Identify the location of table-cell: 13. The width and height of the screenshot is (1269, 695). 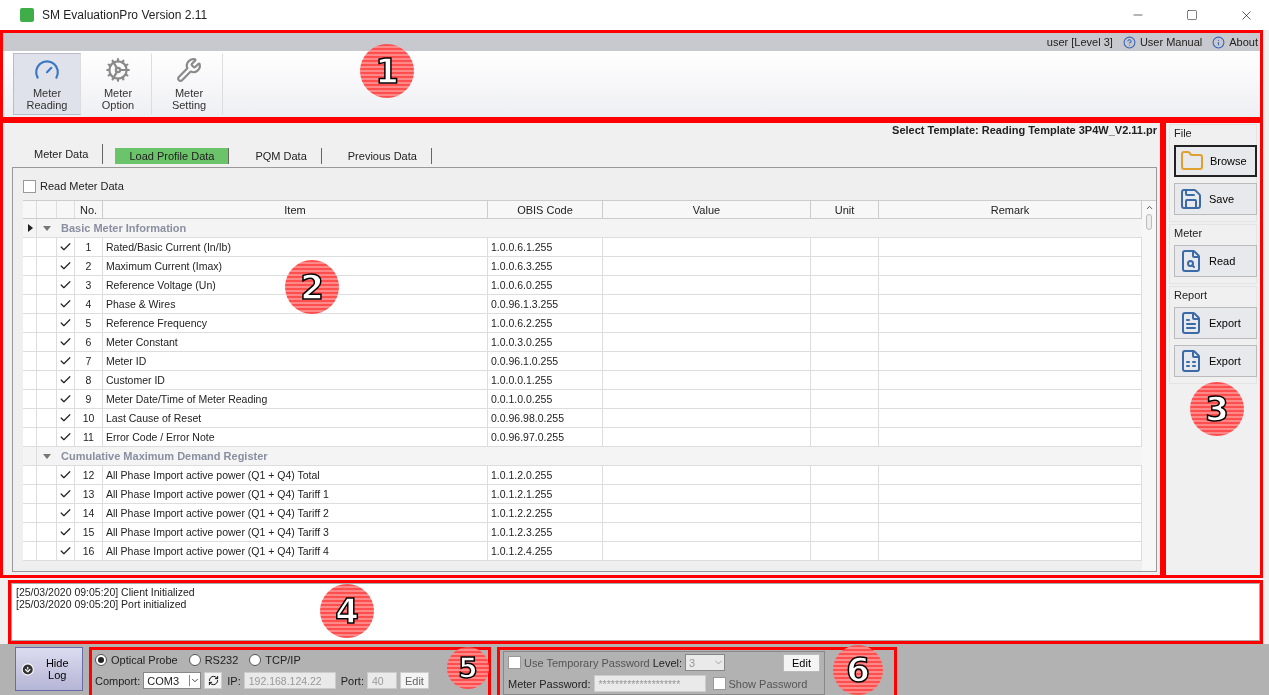
(89, 494).